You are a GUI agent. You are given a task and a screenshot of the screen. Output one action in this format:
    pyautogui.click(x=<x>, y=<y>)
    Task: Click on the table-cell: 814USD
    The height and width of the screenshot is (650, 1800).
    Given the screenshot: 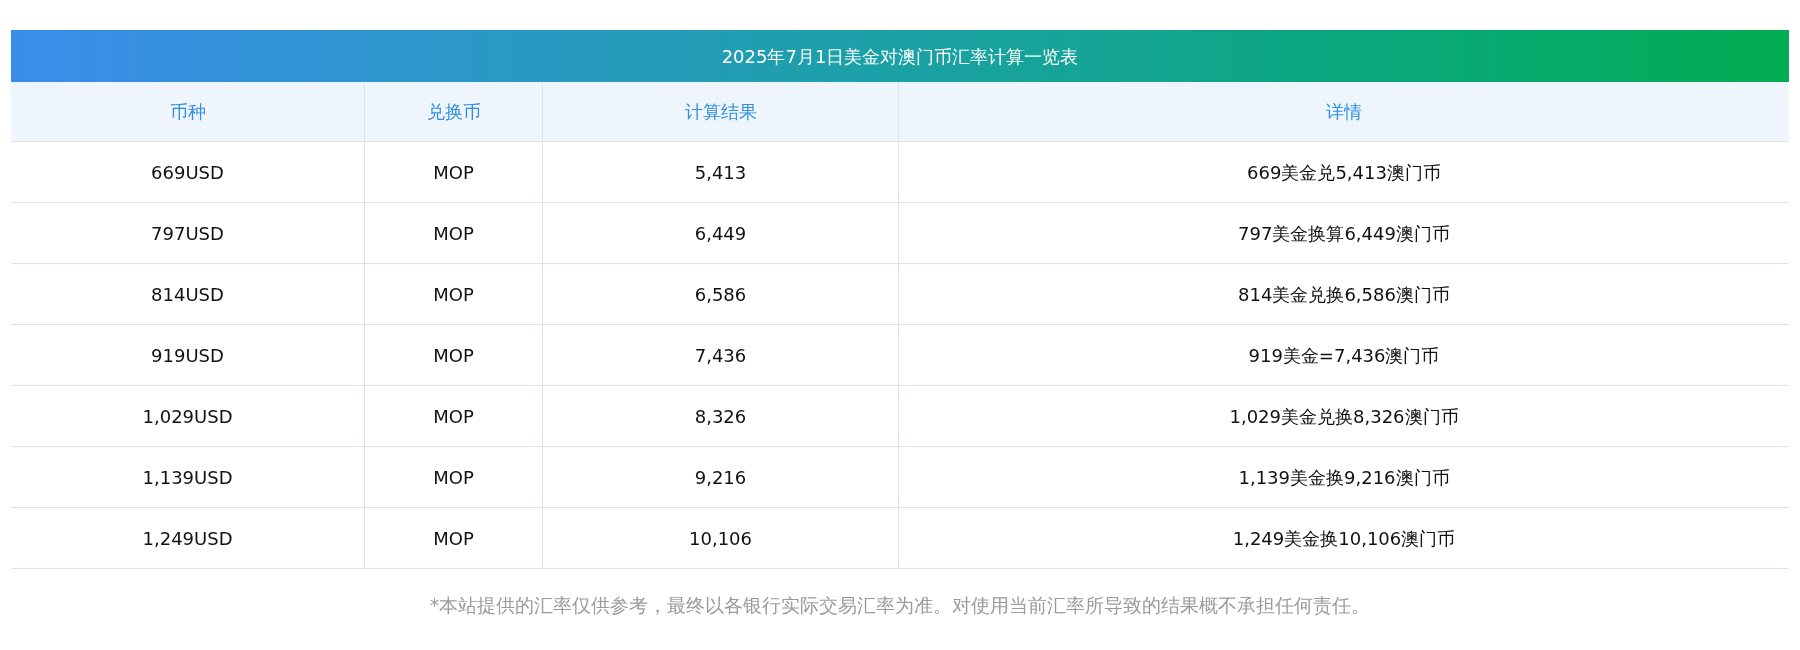 What is the action you would take?
    pyautogui.click(x=188, y=294)
    